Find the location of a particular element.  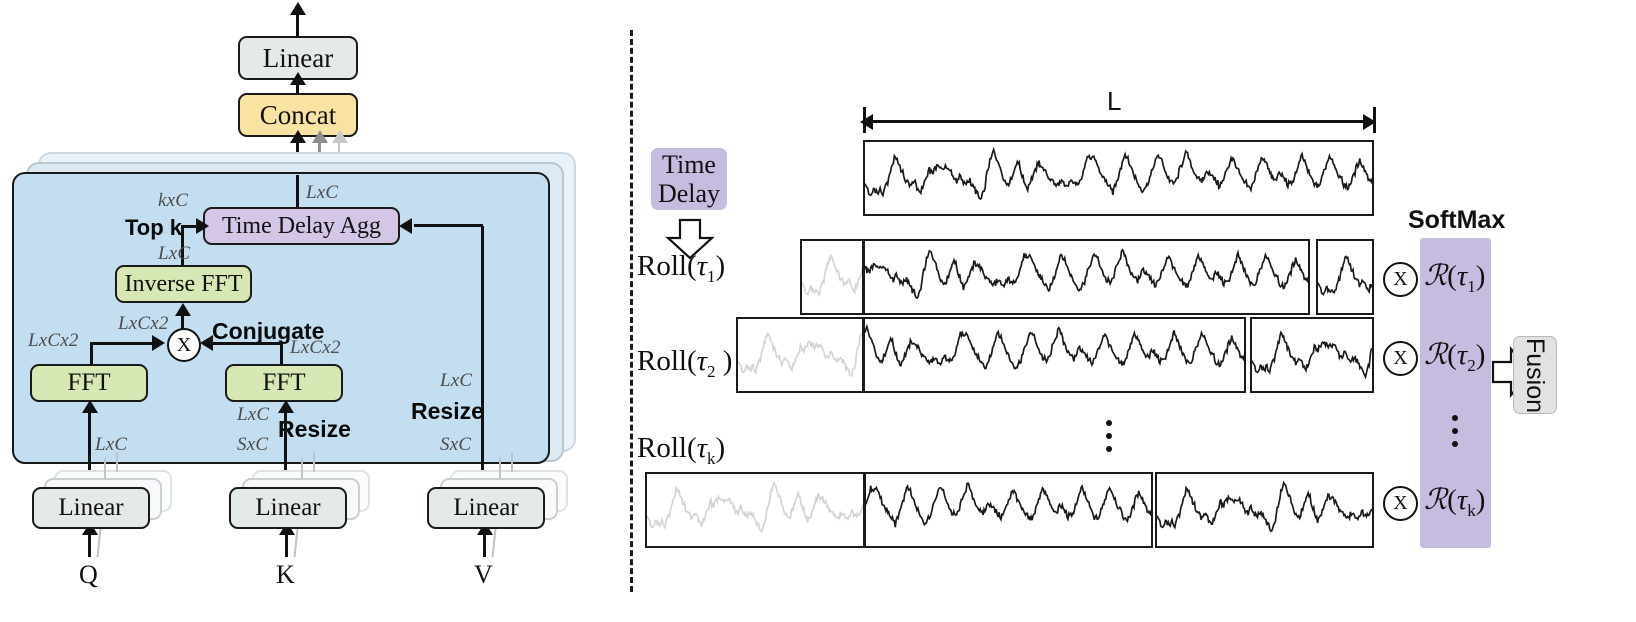

series-row-2-tail-plot is located at coordinates (1312, 355).